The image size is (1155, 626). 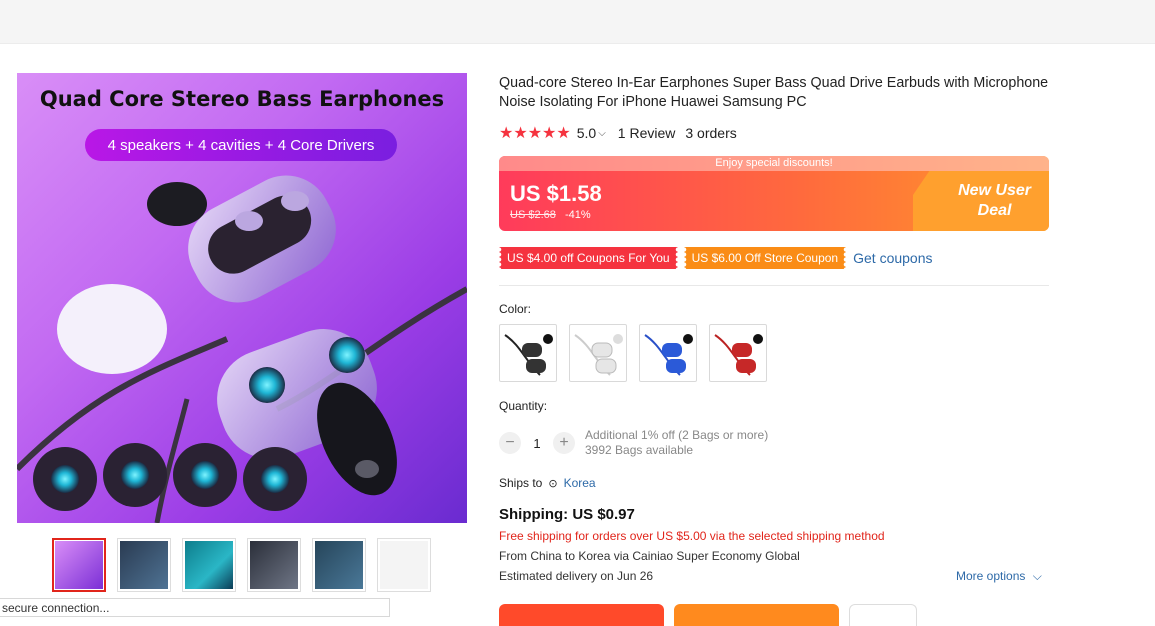 What do you see at coordinates (639, 450) in the screenshot?
I see `stock-available: 3992 Bags available` at bounding box center [639, 450].